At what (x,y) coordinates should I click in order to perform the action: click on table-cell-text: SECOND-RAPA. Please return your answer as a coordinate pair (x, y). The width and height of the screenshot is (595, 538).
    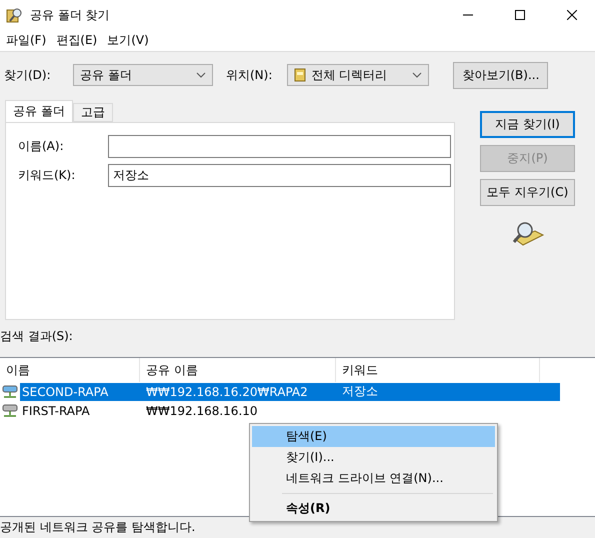
    Looking at the image, I should click on (65, 391).